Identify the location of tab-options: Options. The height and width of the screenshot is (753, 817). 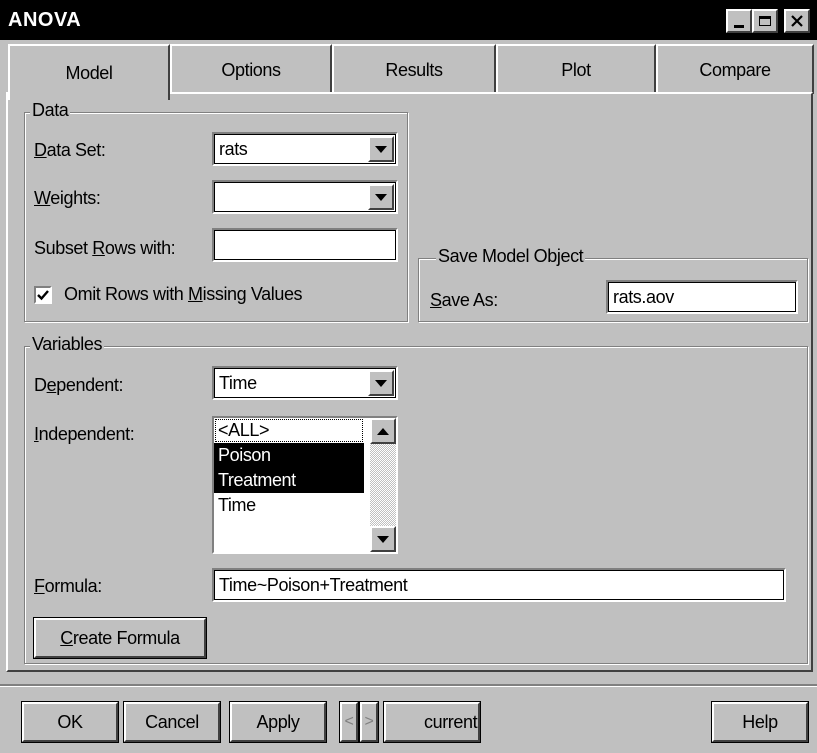
(251, 69).